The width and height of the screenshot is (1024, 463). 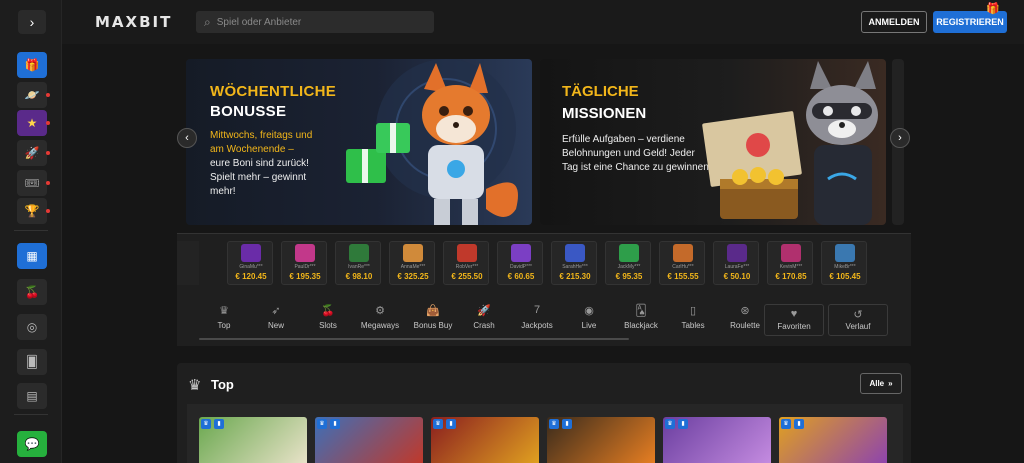 I want to click on fox-mascot-image, so click(x=432, y=142).